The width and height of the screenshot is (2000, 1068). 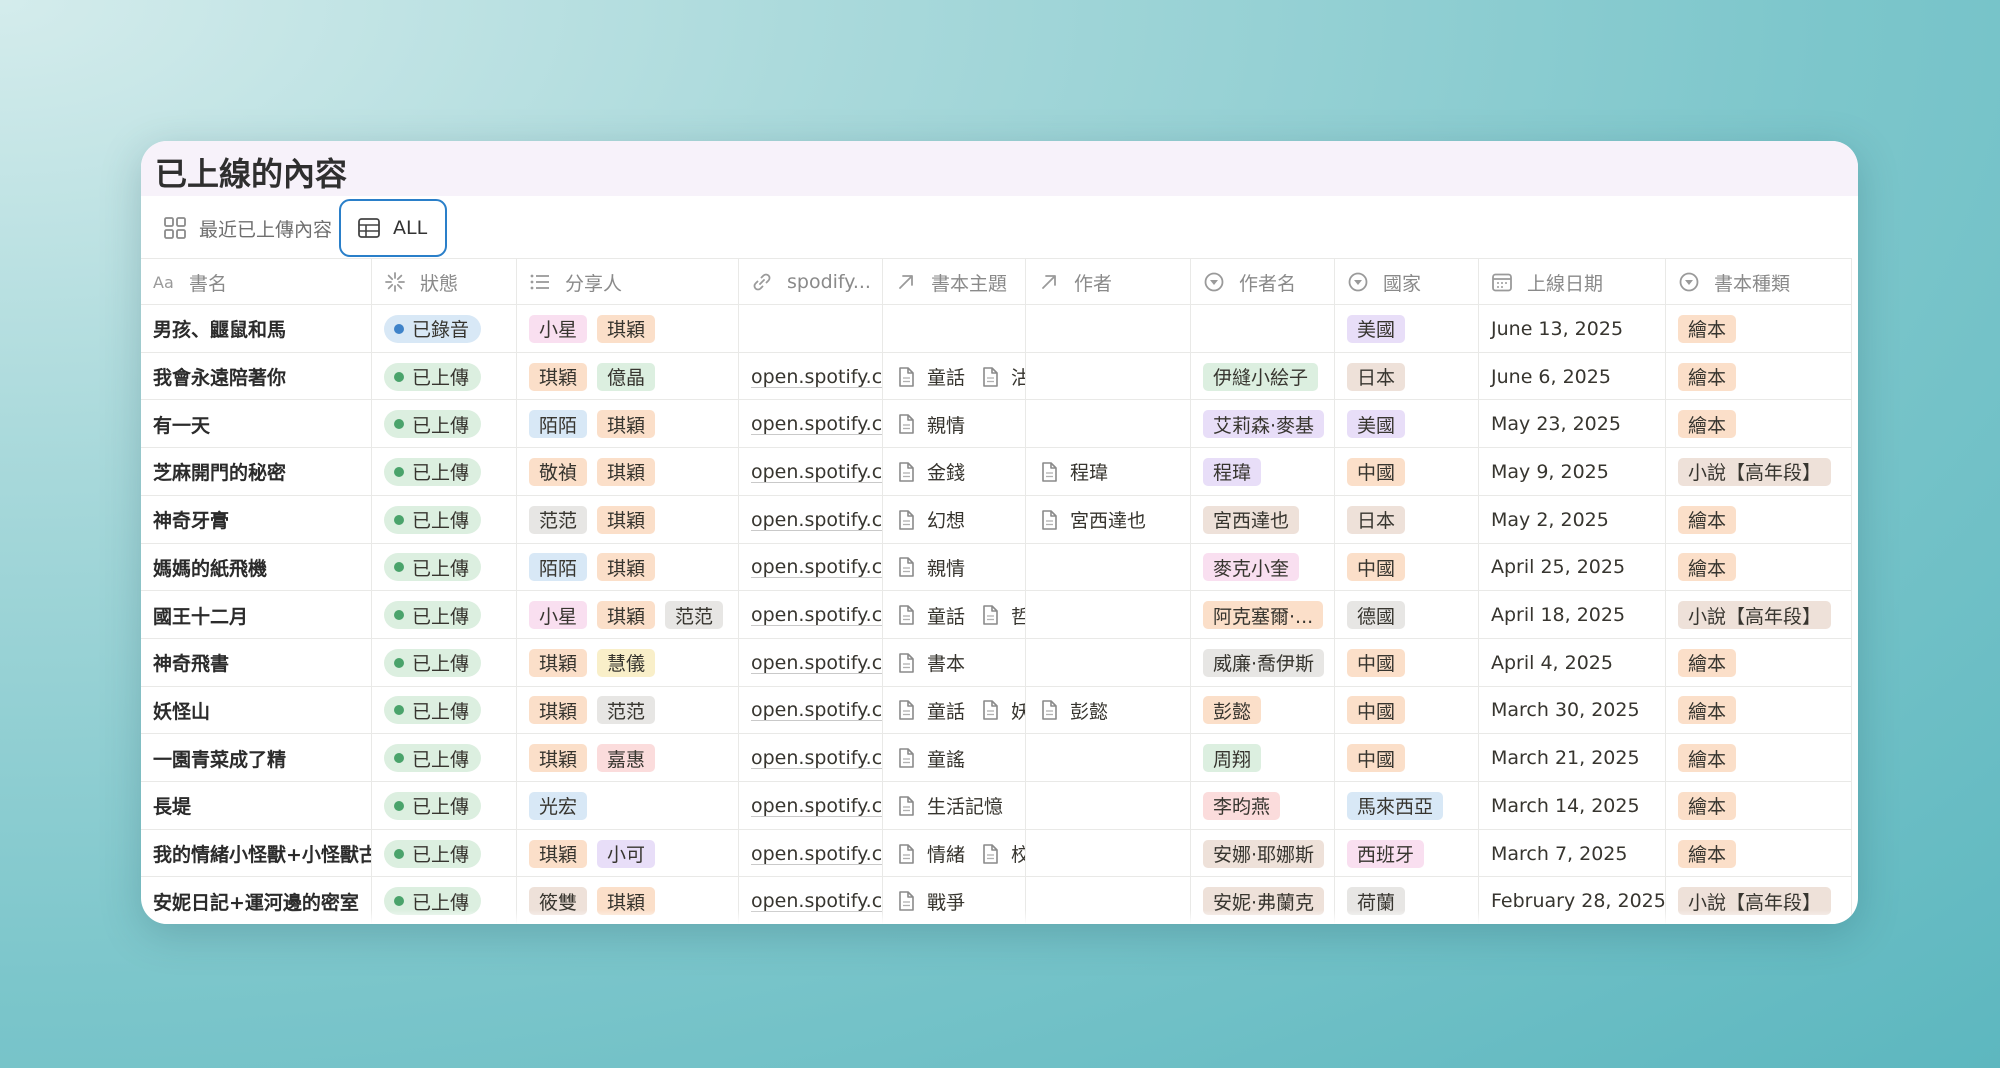 I want to click on col-country-cell: 德國, so click(x=1407, y=615).